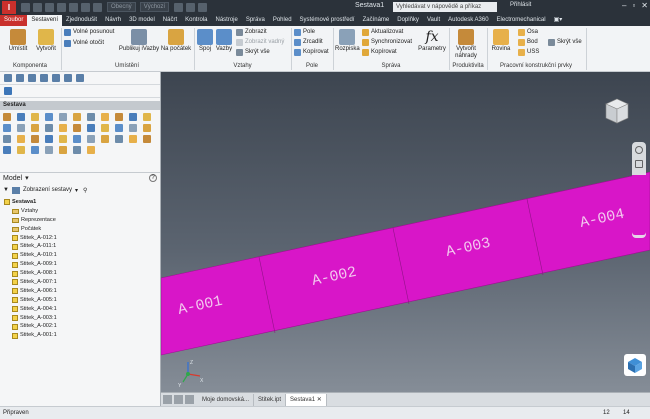 The height and width of the screenshot is (419, 650). Describe the element at coordinates (347, 41) in the screenshot. I see `bom-button: Rozpiska` at that location.